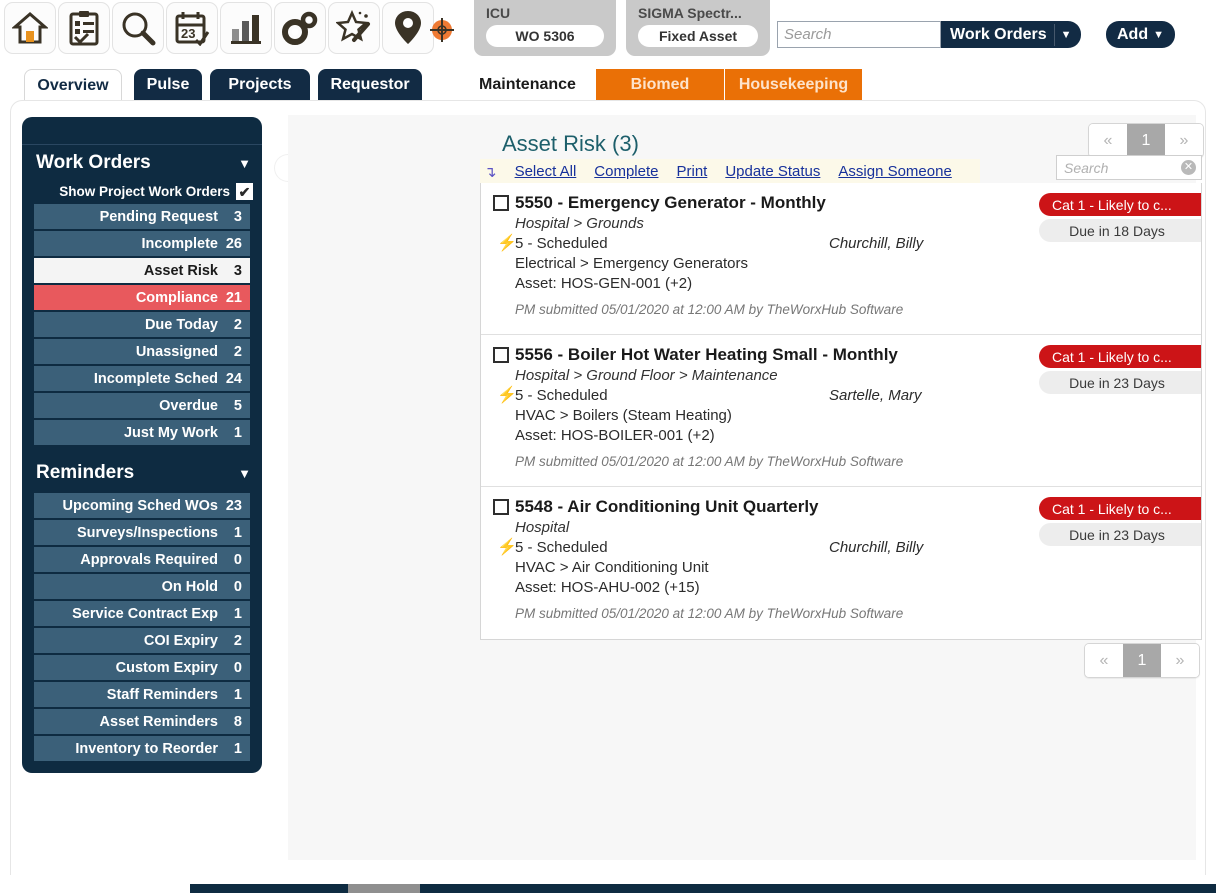 Image resolution: width=1216 pixels, height=893 pixels. What do you see at coordinates (632, 263) in the screenshot?
I see `work-order-category: Electrical > Emergency Generators` at bounding box center [632, 263].